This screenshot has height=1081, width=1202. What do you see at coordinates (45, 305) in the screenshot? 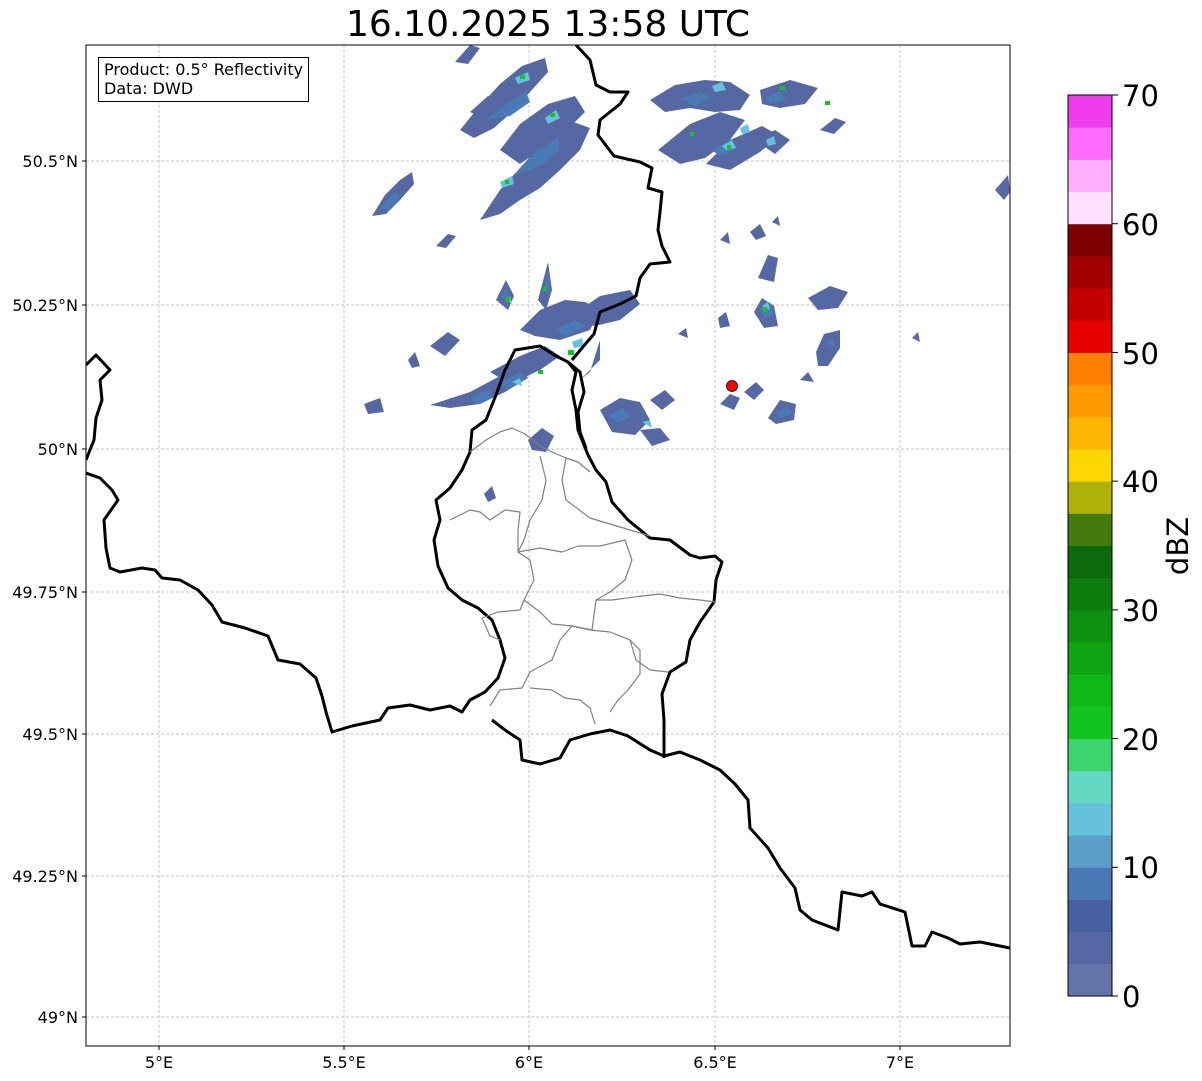
I see `lat-tick-label: 50.25°N` at bounding box center [45, 305].